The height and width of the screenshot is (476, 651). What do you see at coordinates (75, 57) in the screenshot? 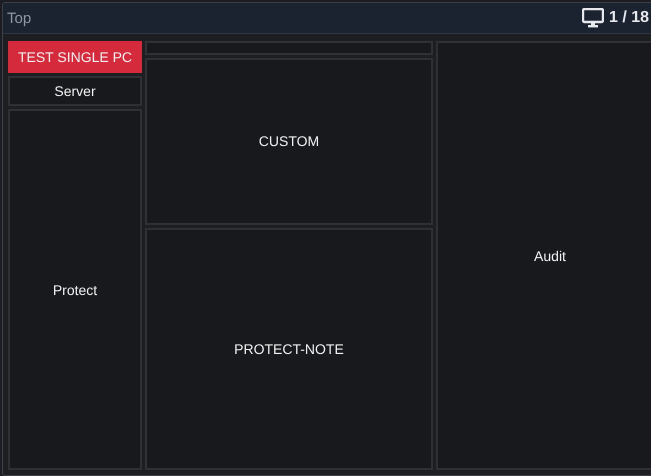
I see `treemap-tile: TEST SINGLE PC` at bounding box center [75, 57].